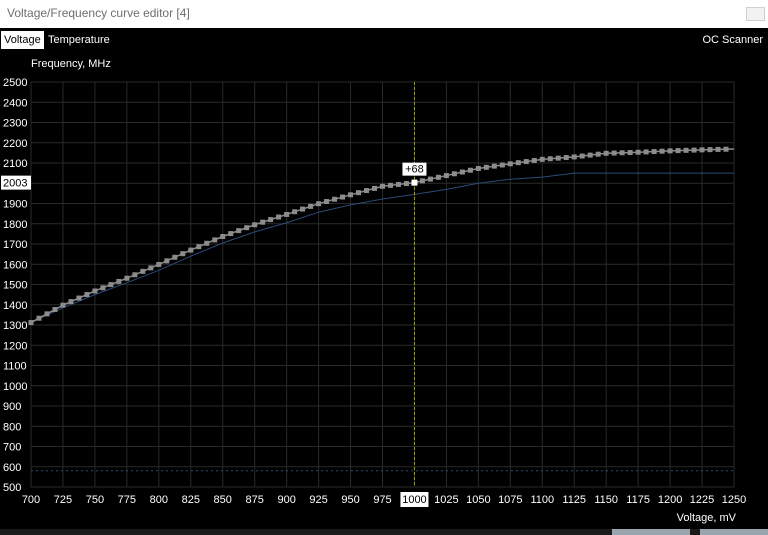  What do you see at coordinates (414, 170) in the screenshot?
I see `offset-tooltip-label: +68` at bounding box center [414, 170].